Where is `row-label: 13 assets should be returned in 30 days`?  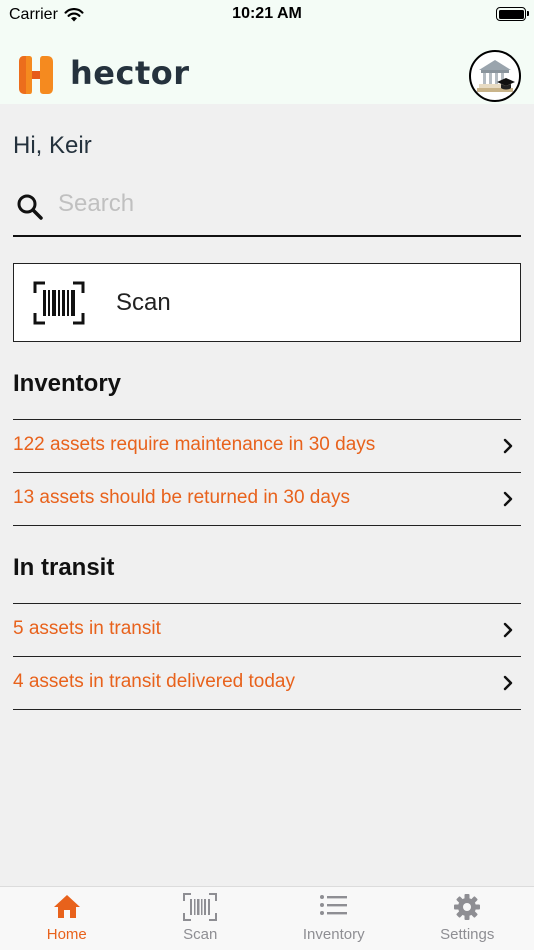
row-label: 13 assets should be returned in 30 days is located at coordinates (181, 497).